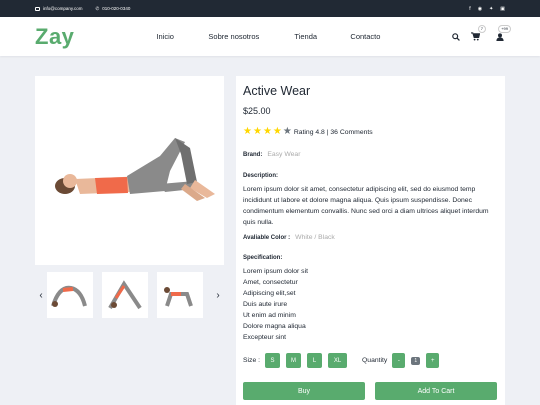  What do you see at coordinates (487, 9) in the screenshot?
I see `social-links: f ◉ ✦ ▣` at bounding box center [487, 9].